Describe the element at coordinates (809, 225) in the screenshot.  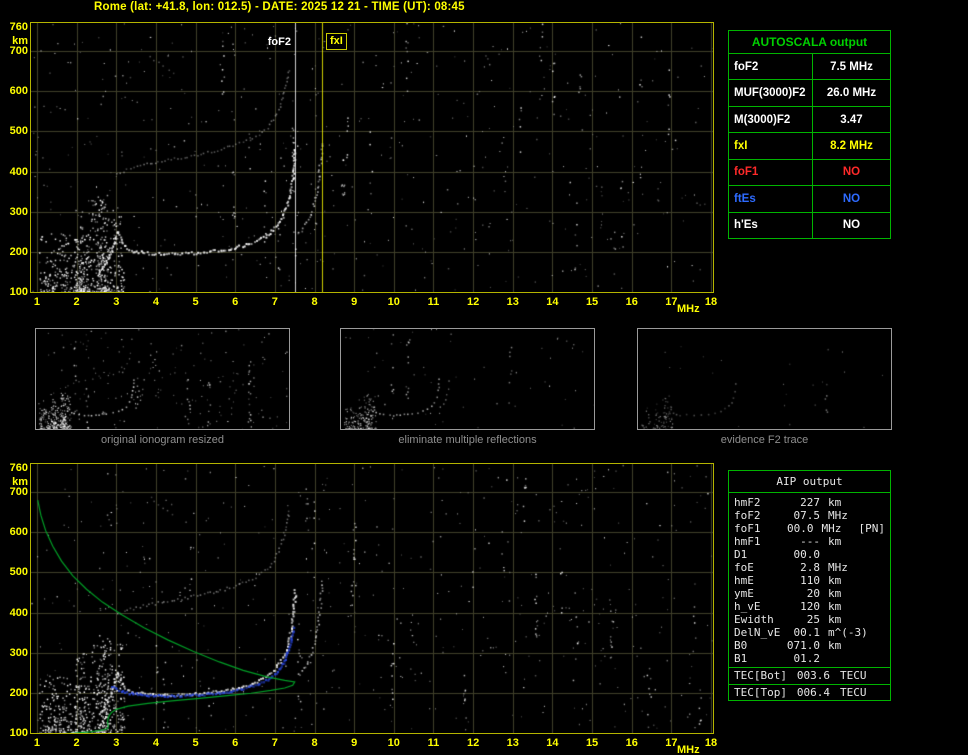
I see `autoscala-row: h'Es NO` at that location.